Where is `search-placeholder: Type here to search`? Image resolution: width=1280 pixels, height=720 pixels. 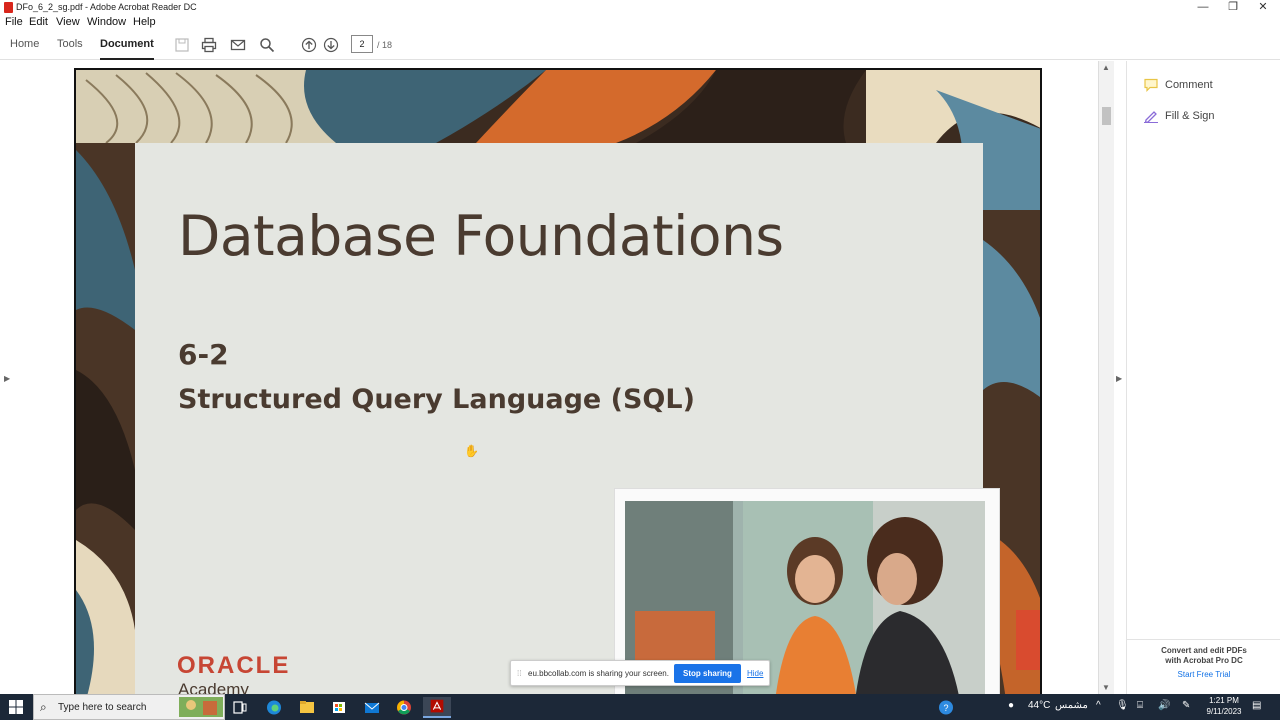
search-placeholder: Type here to search is located at coordinates (102, 707).